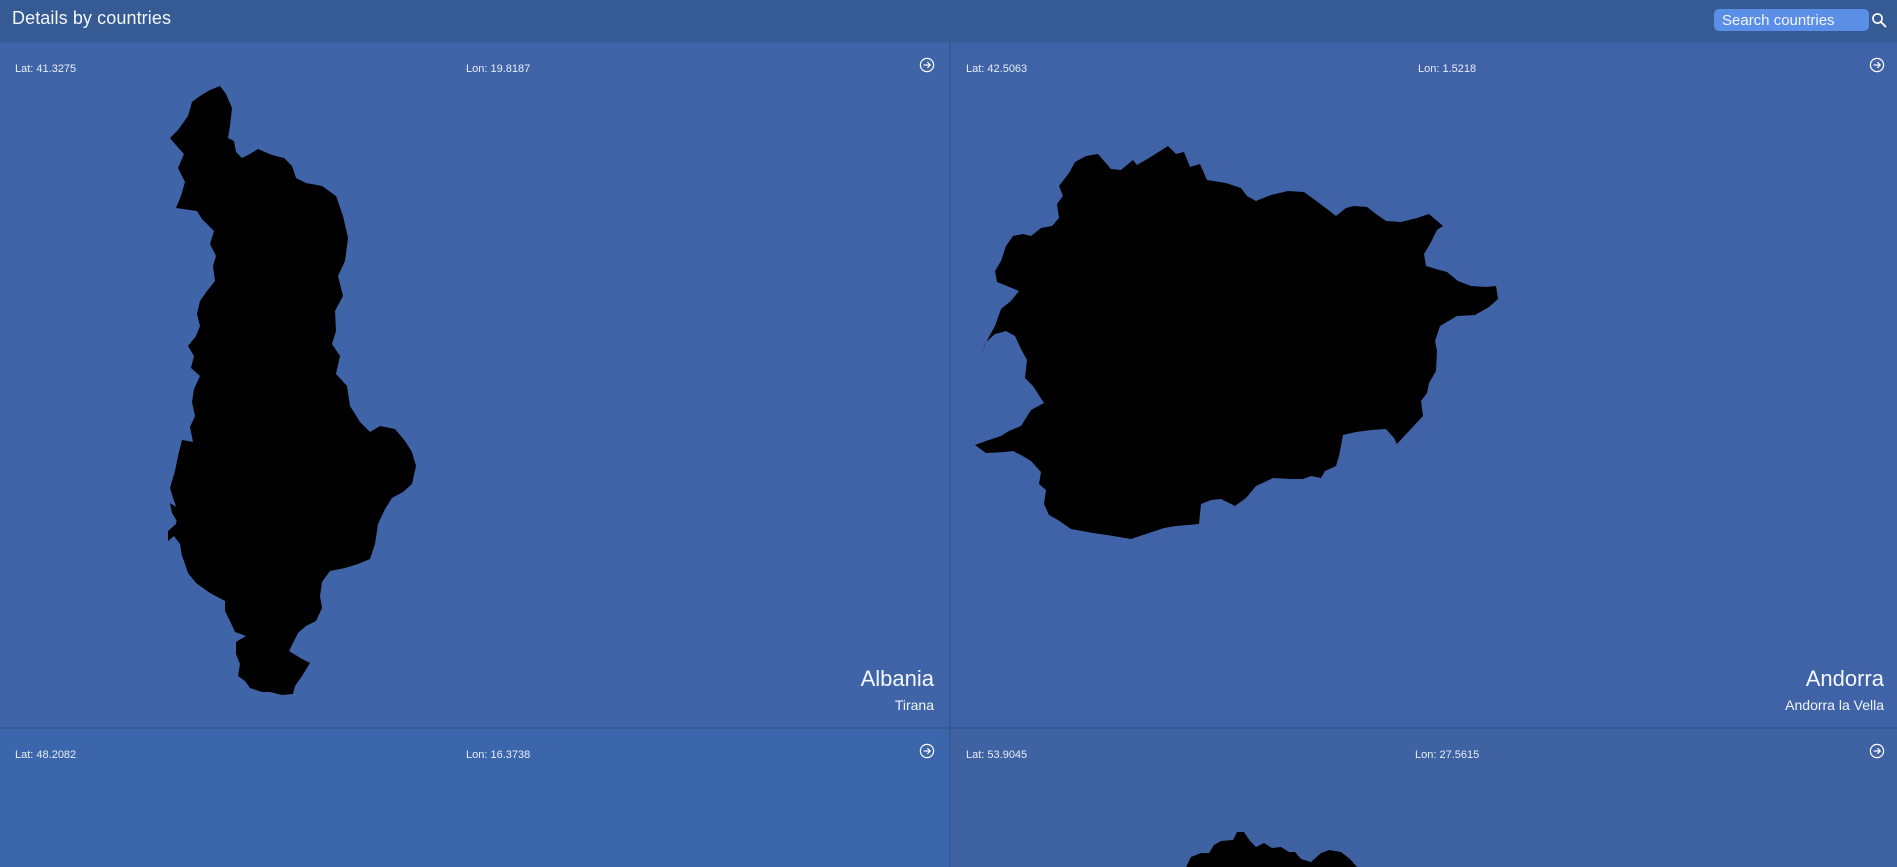 The height and width of the screenshot is (867, 1897). Describe the element at coordinates (1844, 678) in the screenshot. I see `country-name: Andorra` at that location.